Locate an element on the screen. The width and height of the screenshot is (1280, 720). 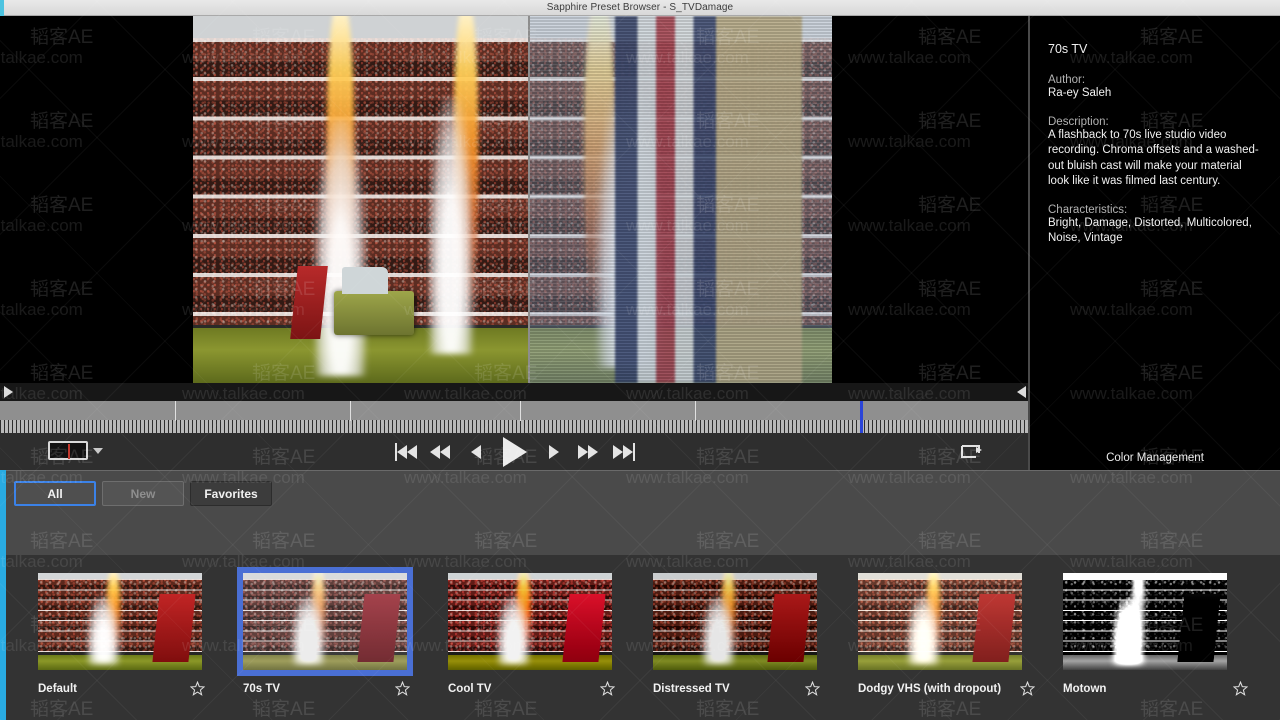
window-title: Sapphire Preset Browser - S_TVDamage is located at coordinates (640, 7).